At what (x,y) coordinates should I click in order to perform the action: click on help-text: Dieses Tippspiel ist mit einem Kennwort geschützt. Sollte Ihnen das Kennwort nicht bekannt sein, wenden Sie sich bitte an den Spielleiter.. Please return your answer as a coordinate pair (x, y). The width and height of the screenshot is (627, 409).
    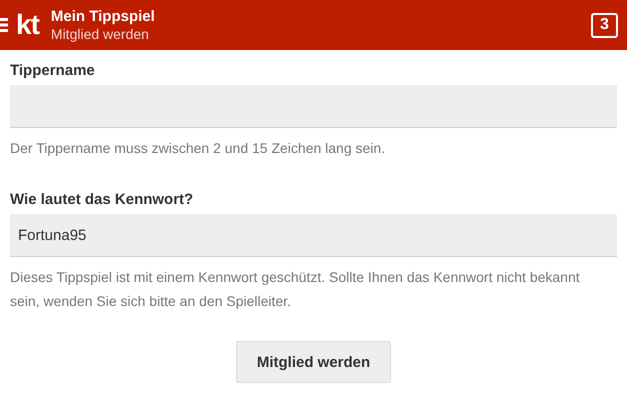
    Looking at the image, I should click on (295, 289).